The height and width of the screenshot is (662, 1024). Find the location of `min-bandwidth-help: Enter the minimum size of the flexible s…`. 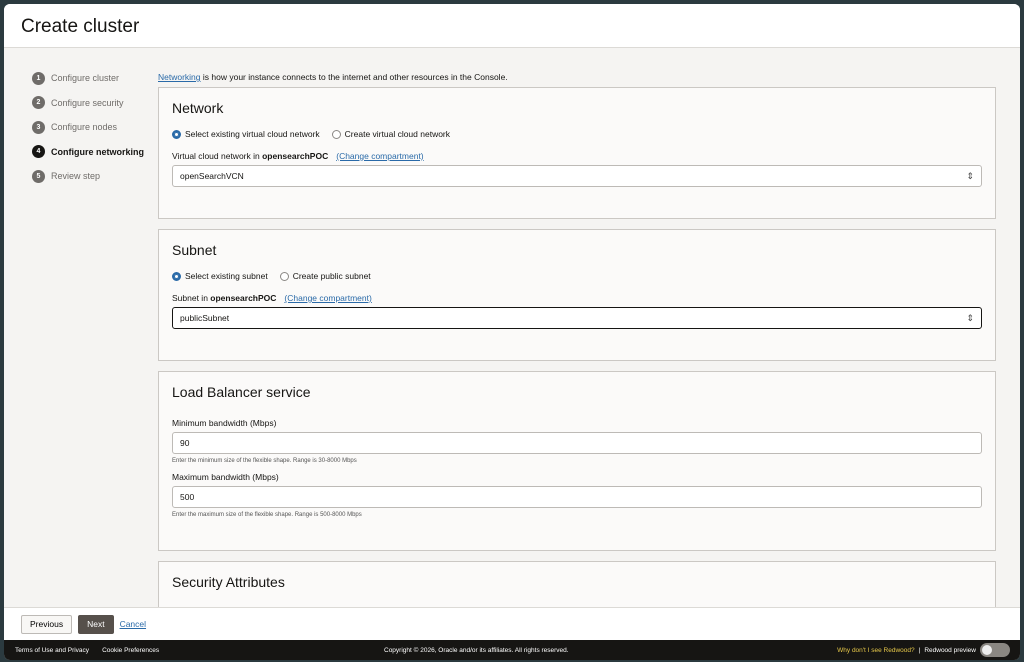

min-bandwidth-help: Enter the minimum size of the flexible s… is located at coordinates (264, 461).